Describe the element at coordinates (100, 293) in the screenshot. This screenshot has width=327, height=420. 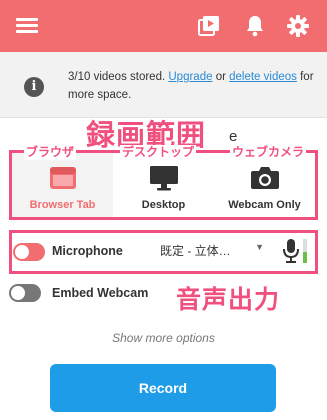
I see `embed-webcam-label: Embed Webcam` at that location.